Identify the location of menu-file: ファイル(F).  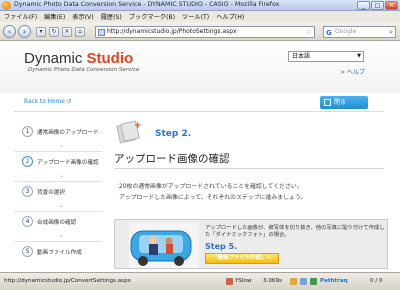
(20, 16).